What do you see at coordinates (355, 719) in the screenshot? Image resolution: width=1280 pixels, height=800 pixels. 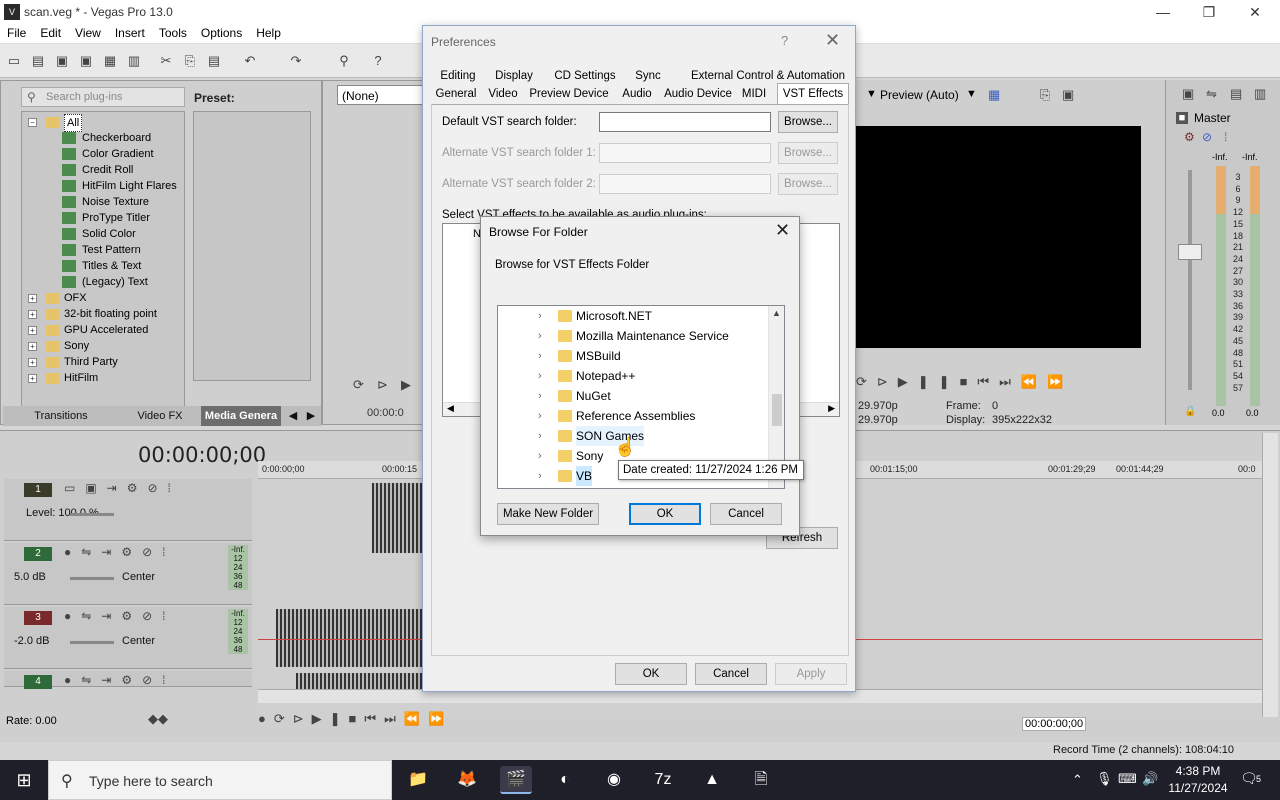 I see `timeline-transport: ●⟳⊳▶❚■⏮⏭⏪⏩` at bounding box center [355, 719].